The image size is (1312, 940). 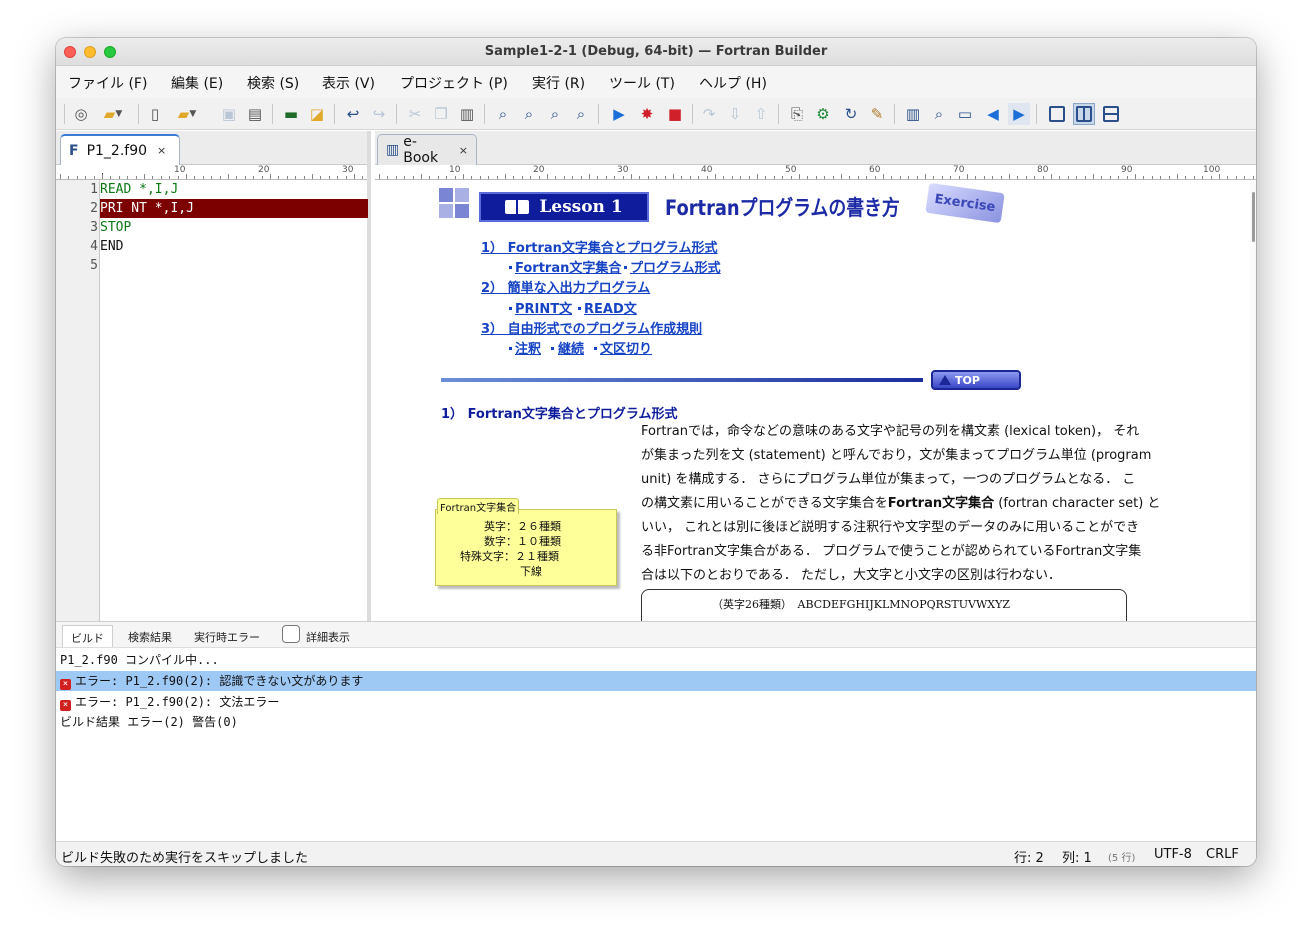 I want to click on ebook-search-icon: ⌕, so click(x=939, y=114).